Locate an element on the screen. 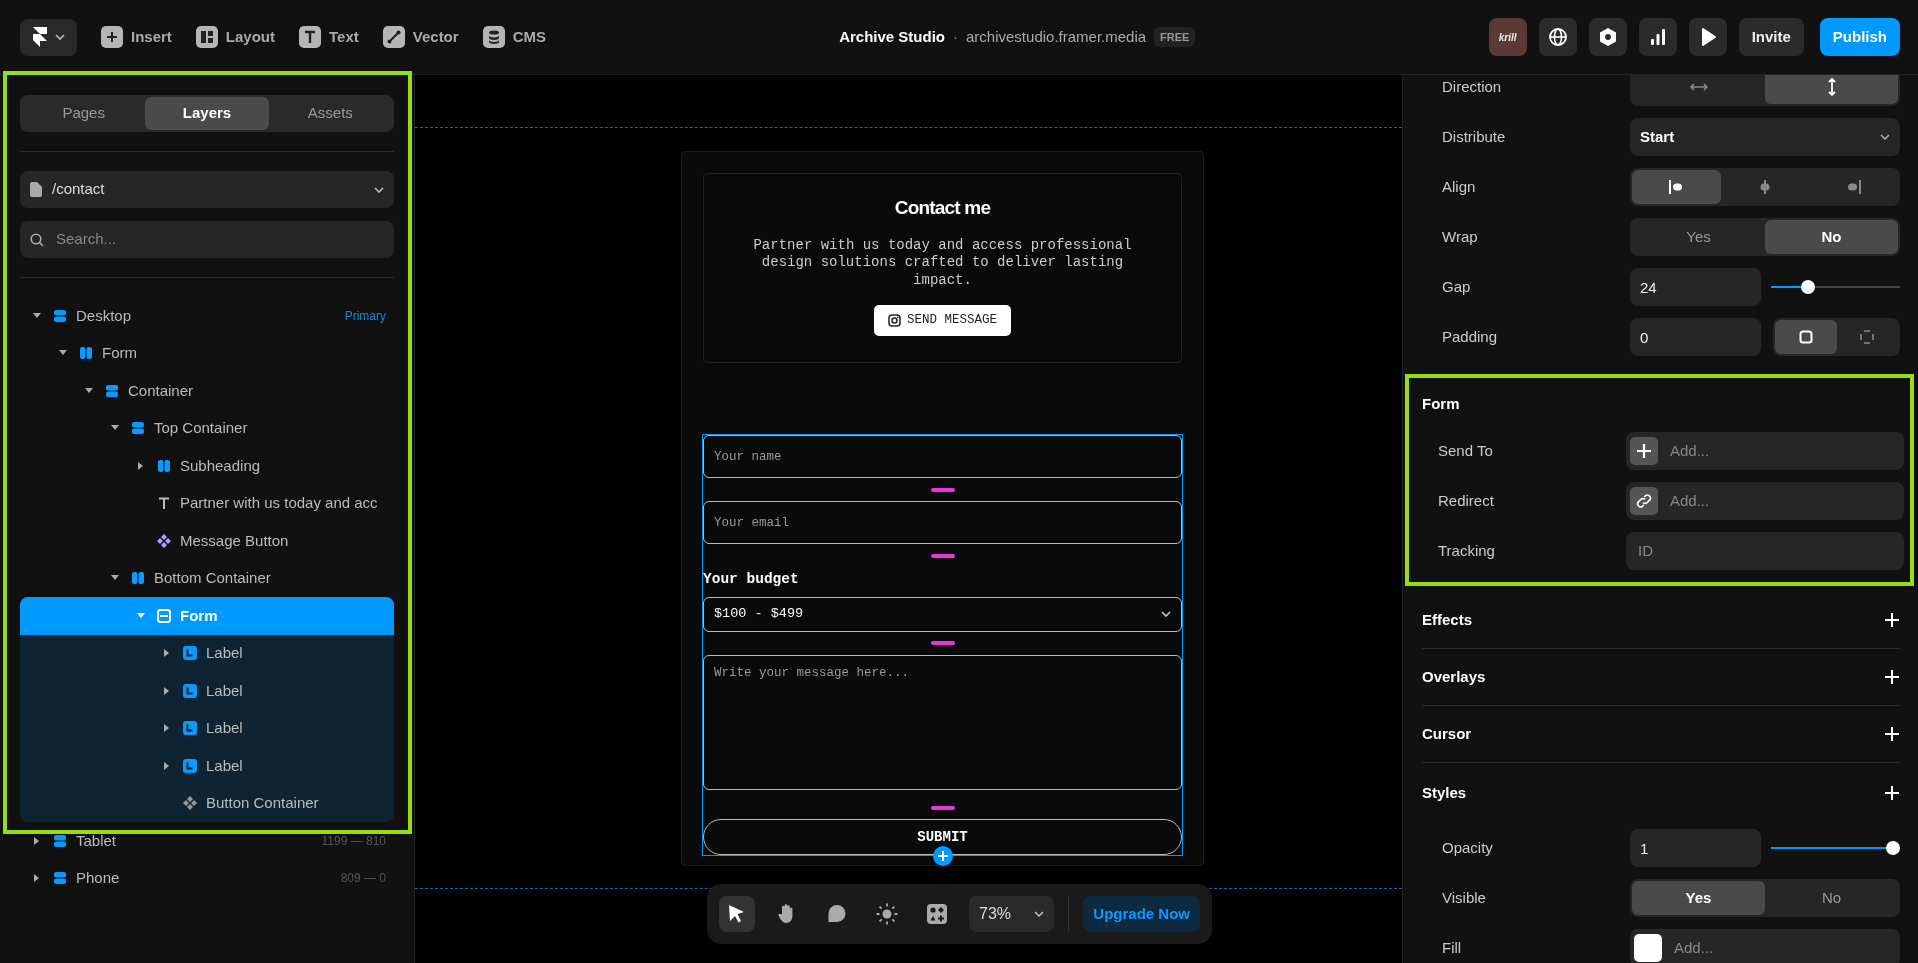  components-icon is located at coordinates (937, 914).